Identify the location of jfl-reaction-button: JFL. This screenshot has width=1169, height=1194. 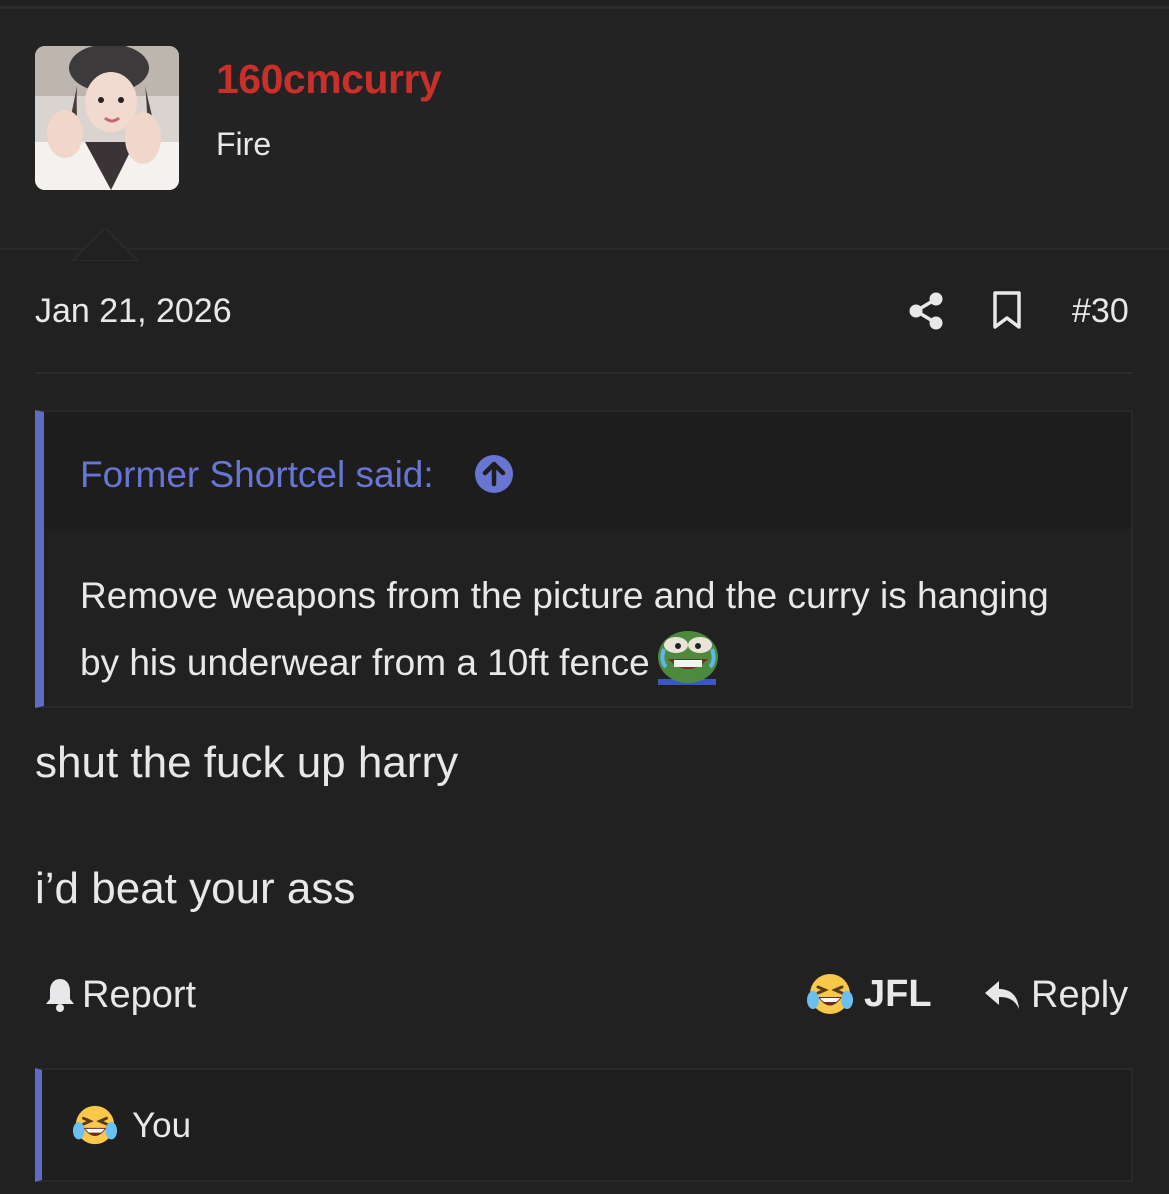
(869, 994).